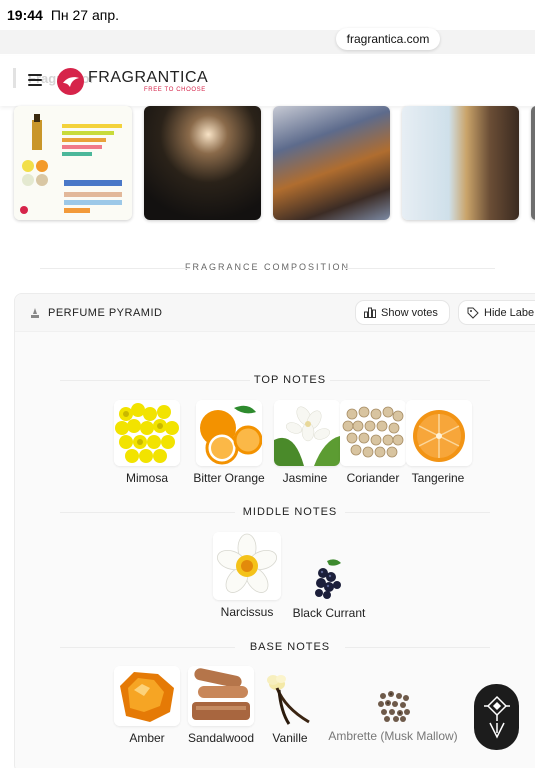  What do you see at coordinates (509, 312) in the screenshot?
I see `hide-labels-label: Hide Labe` at bounding box center [509, 312].